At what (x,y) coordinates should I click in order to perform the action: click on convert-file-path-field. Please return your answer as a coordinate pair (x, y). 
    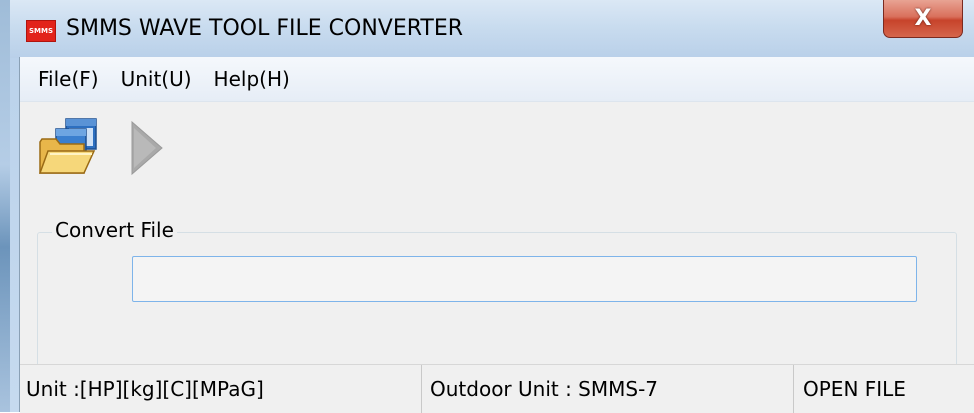
    Looking at the image, I should click on (524, 279).